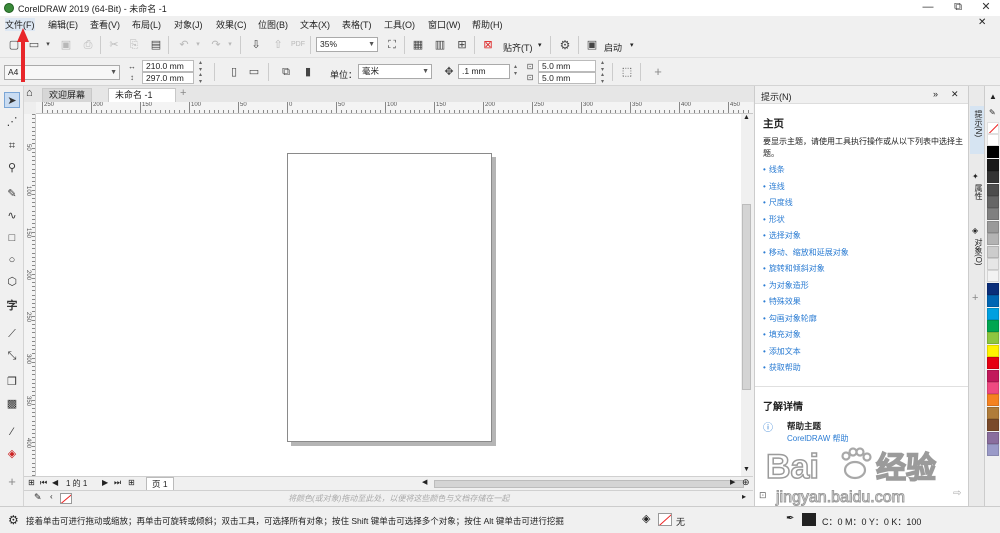  What do you see at coordinates (156, 45) in the screenshot?
I see `paste-icon: ▤` at bounding box center [156, 45].